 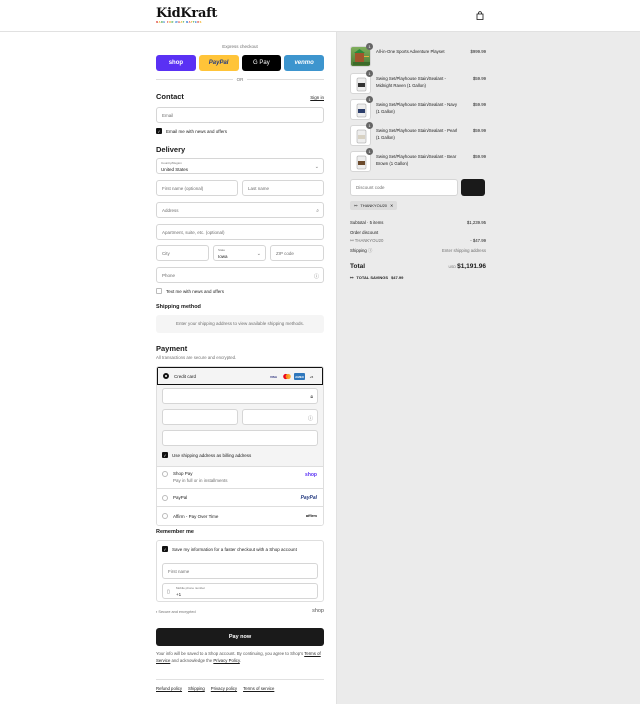 I want to click on secure-label: Secure and encrypted, so click(x=177, y=612).